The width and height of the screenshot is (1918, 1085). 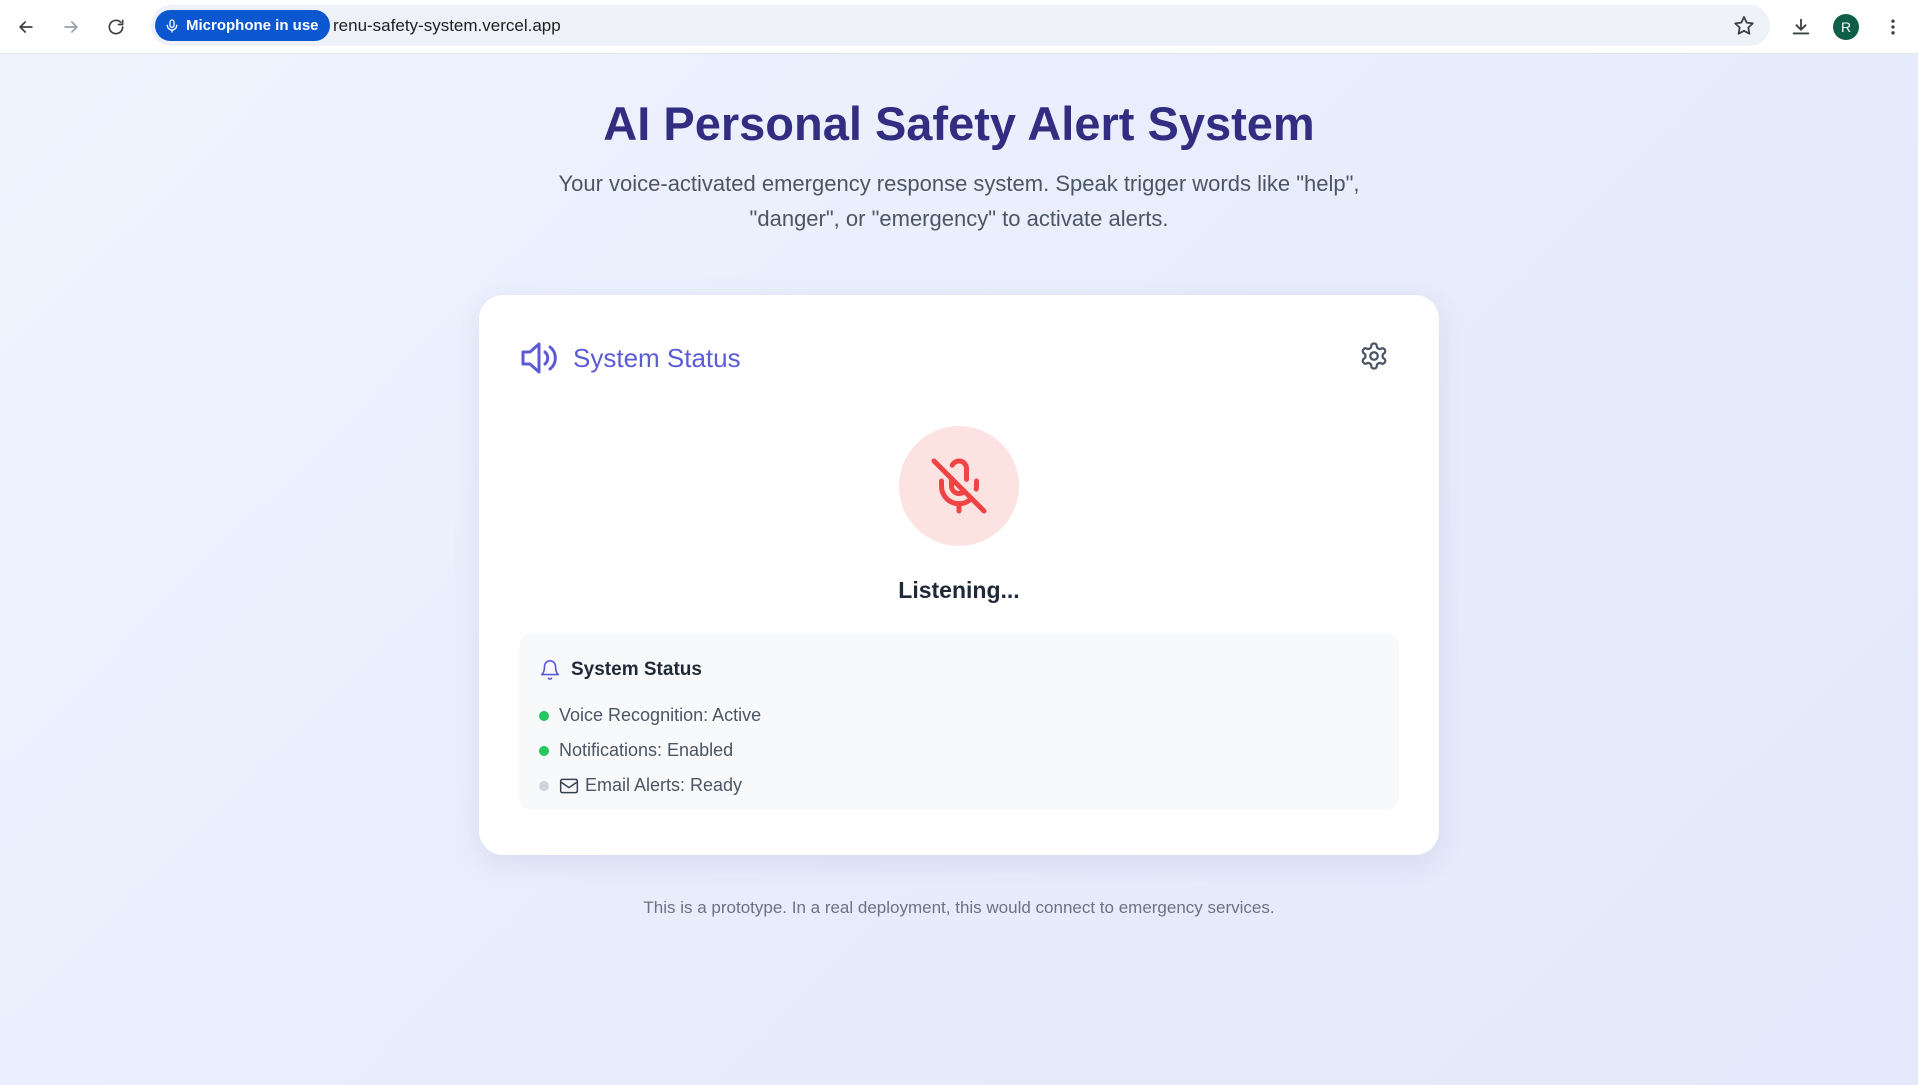 I want to click on status-item-email-alerts: Email Alerts: Ready, so click(x=650, y=785).